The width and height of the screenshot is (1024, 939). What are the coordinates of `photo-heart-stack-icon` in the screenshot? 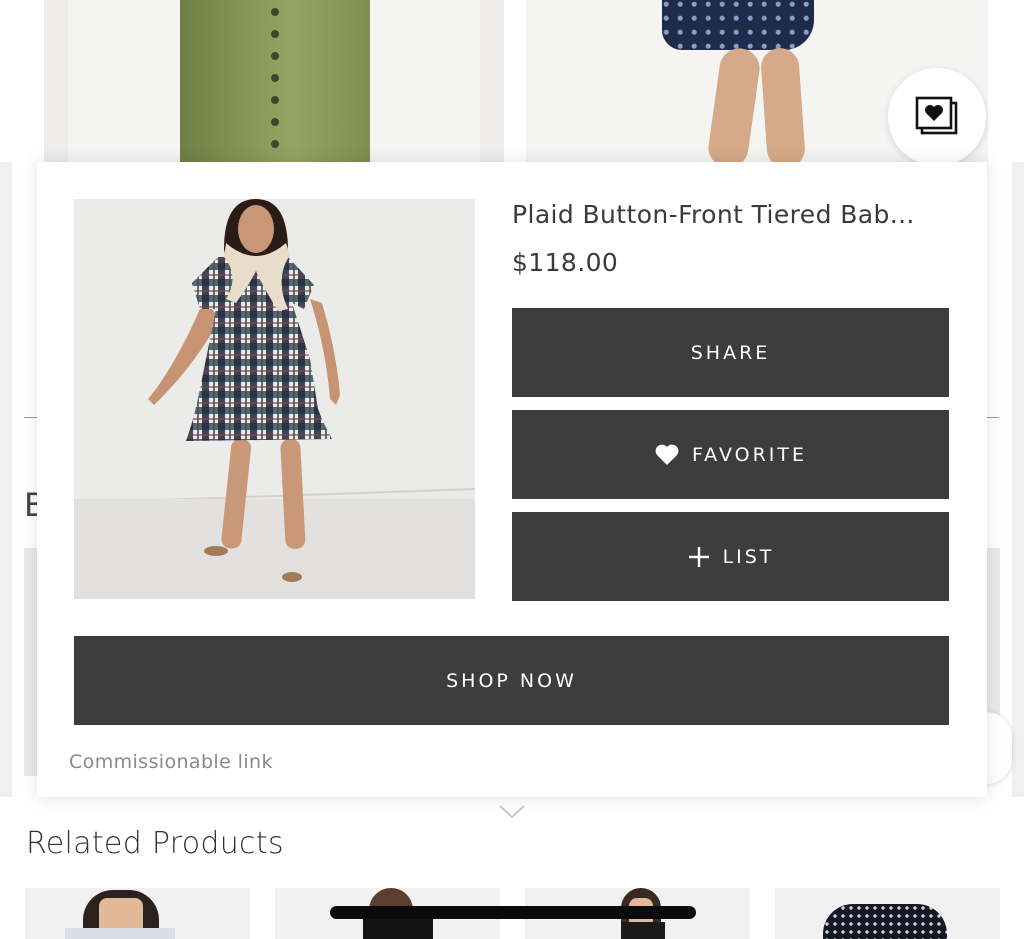 It's located at (936, 115).